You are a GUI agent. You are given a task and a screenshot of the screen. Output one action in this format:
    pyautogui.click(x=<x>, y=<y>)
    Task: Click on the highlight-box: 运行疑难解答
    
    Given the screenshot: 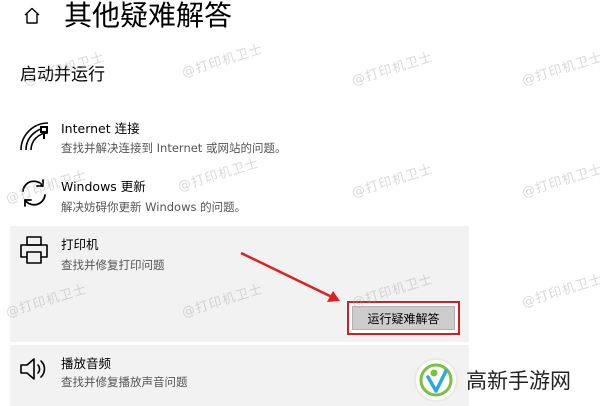 What is the action you would take?
    pyautogui.click(x=403, y=318)
    